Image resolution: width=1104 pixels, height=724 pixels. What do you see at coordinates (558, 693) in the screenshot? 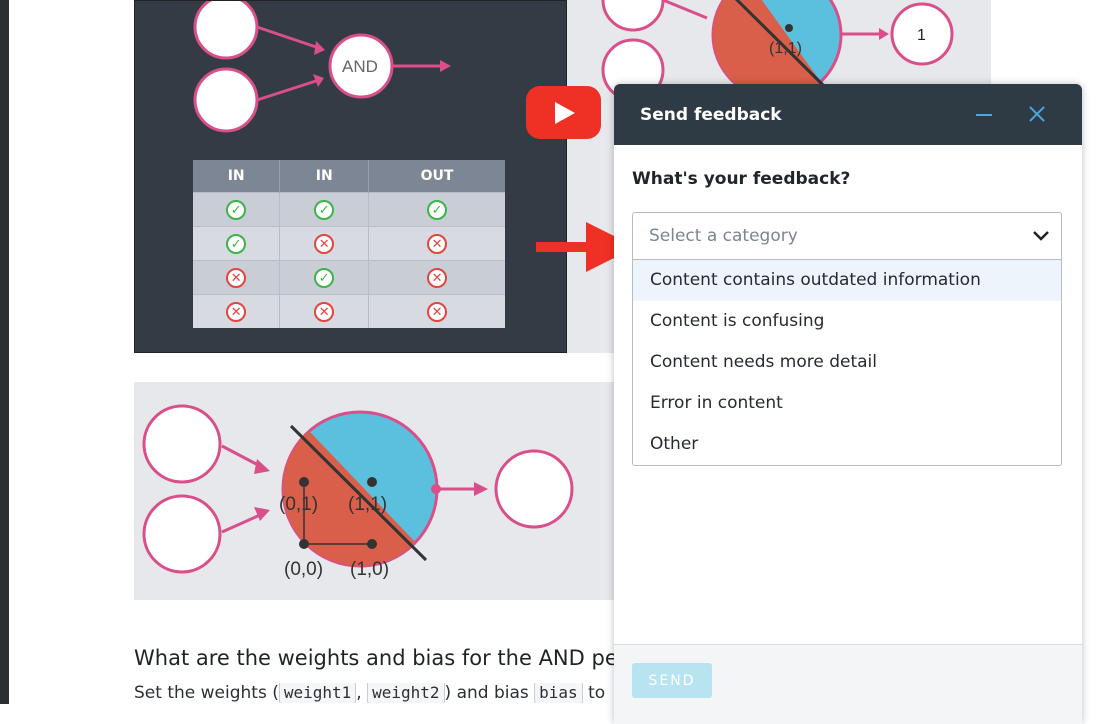
I see `code-bias: bias` at bounding box center [558, 693].